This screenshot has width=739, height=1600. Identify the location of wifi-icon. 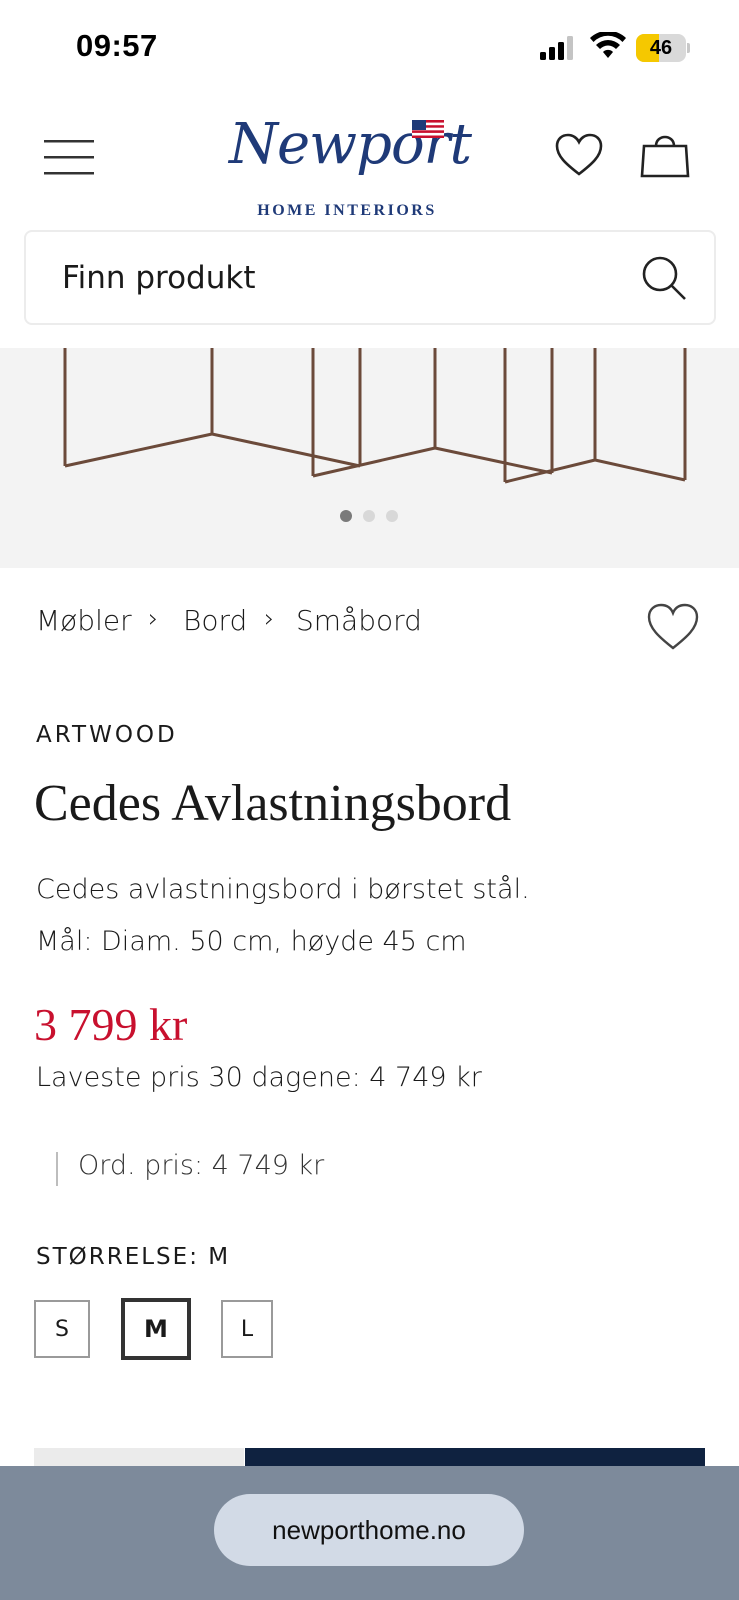
(608, 45).